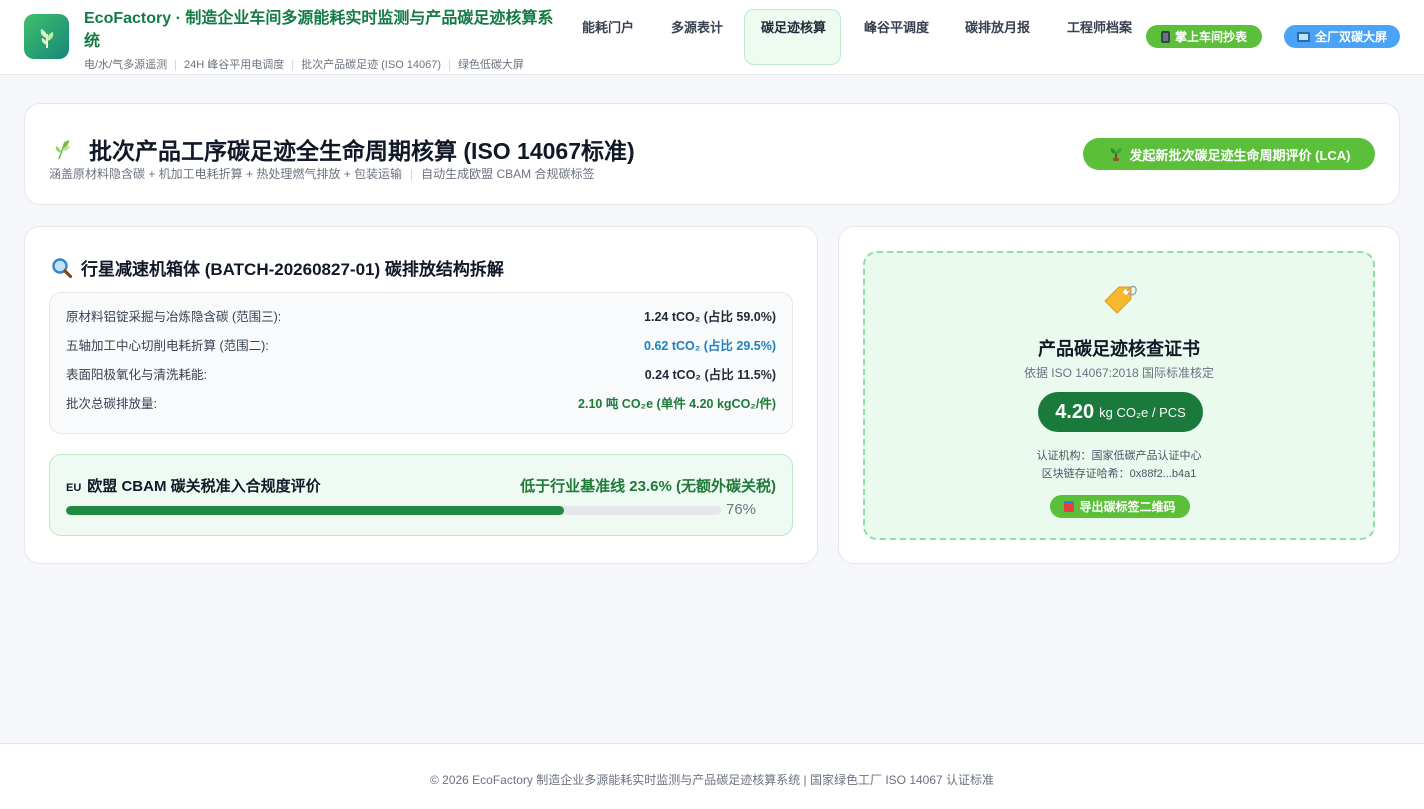  Describe the element at coordinates (1210, 37) in the screenshot. I see `mobile-meter-label: 掌上车间抄表` at that location.